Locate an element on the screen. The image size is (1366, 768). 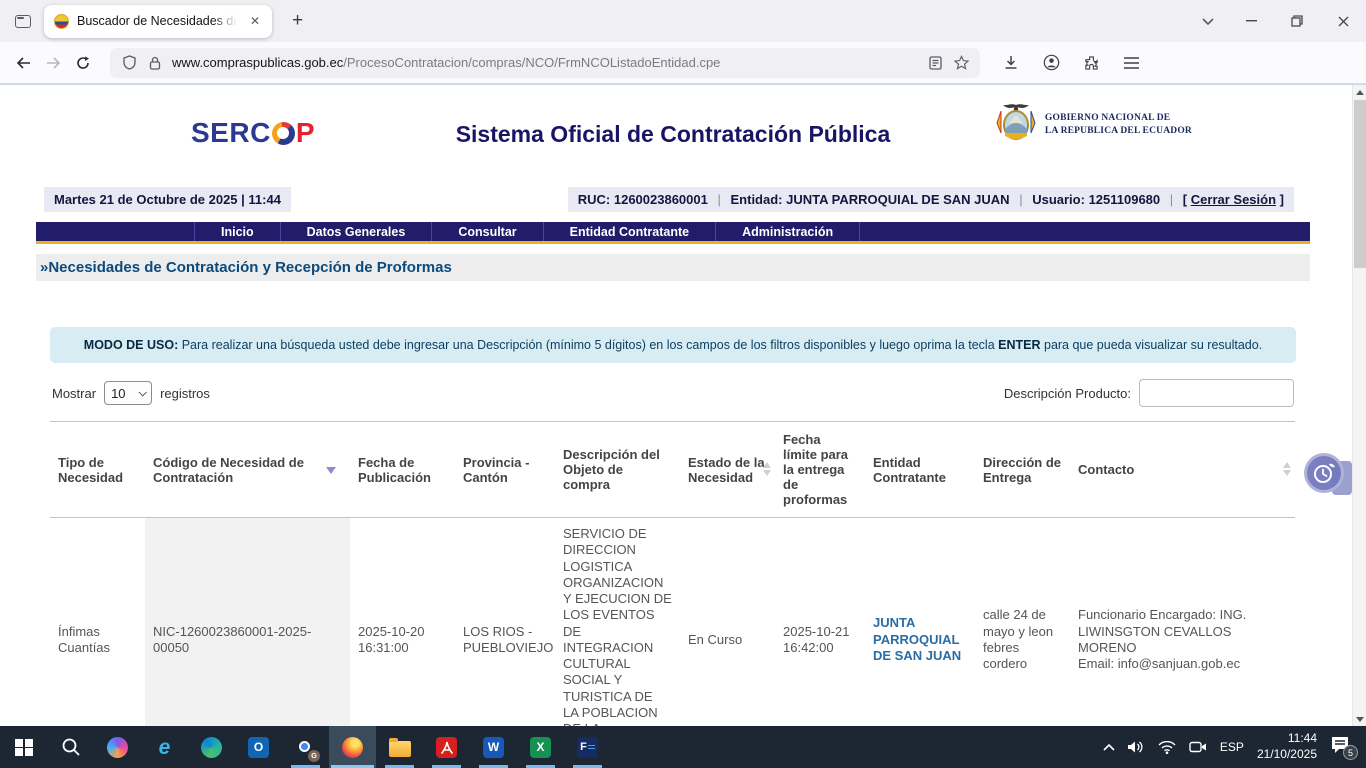
site-favicon is located at coordinates (61, 21).